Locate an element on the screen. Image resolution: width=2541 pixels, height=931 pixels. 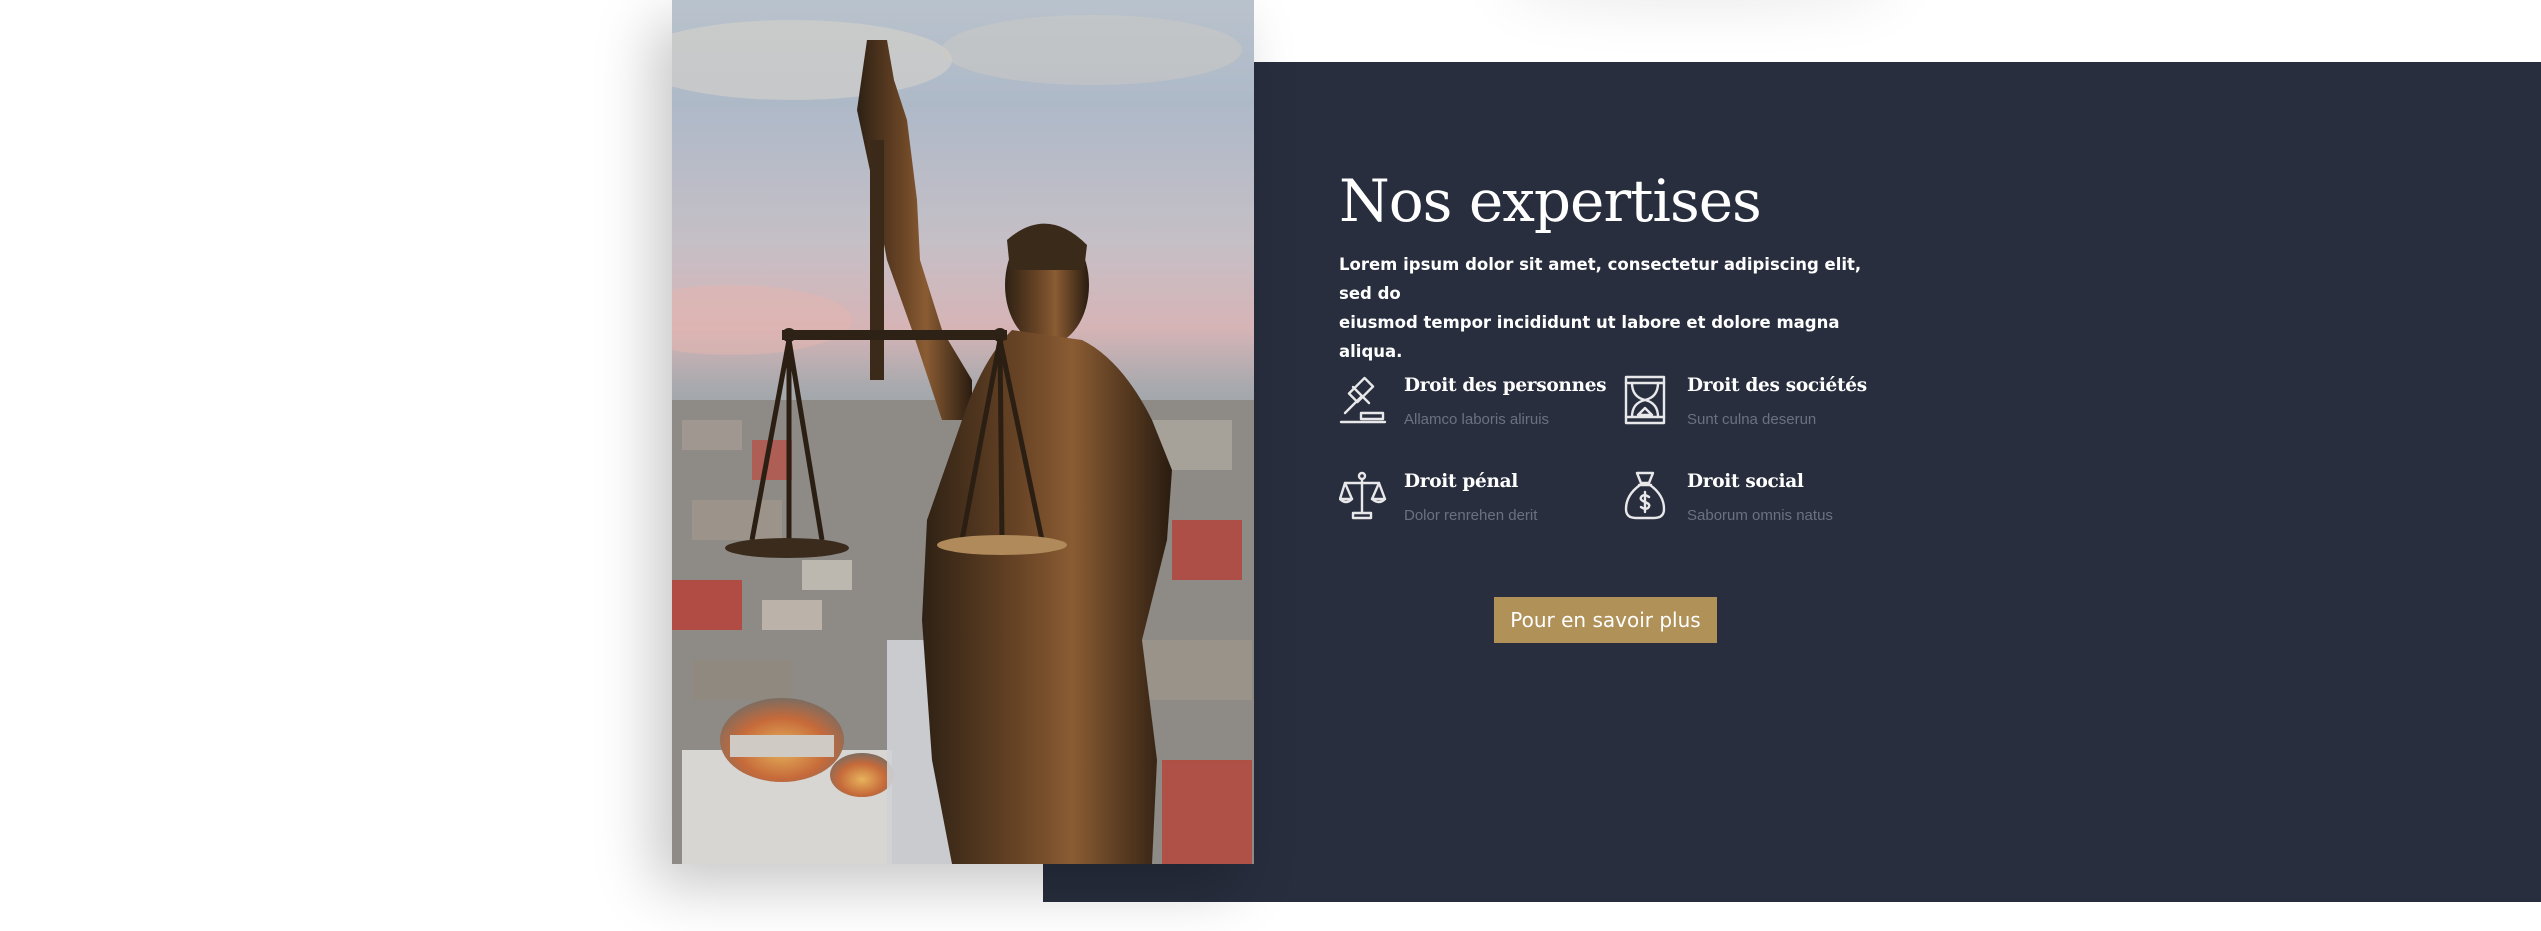
expertise-name: Droit social is located at coordinates (1745, 481).